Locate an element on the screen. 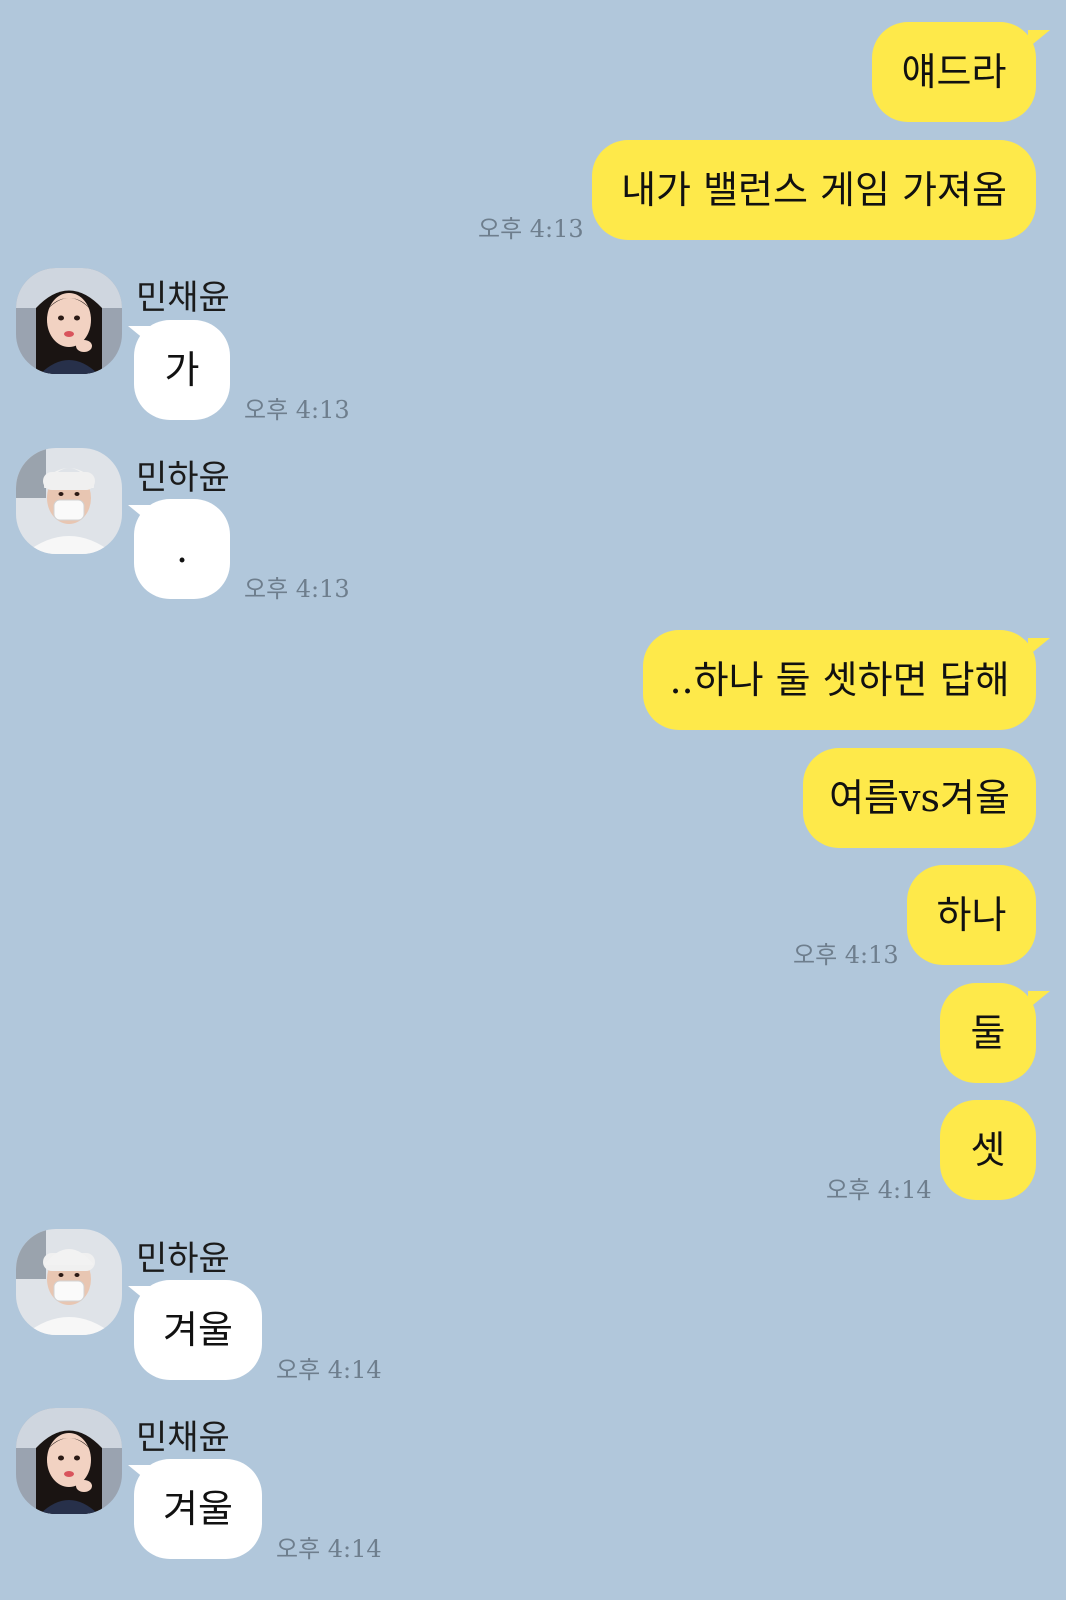  message-text: 여름vs겨울 is located at coordinates (919, 798).